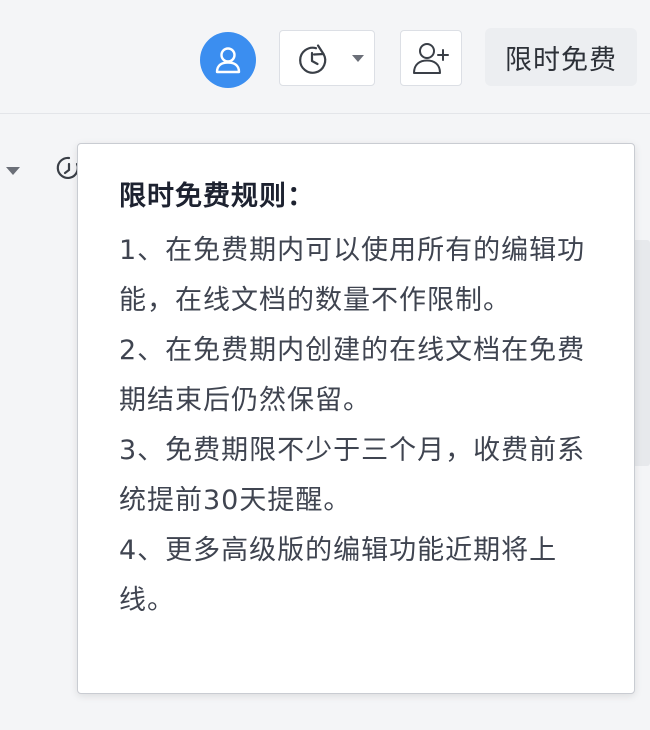 Image resolution: width=650 pixels, height=730 pixels. Describe the element at coordinates (352, 375) in the screenshot. I see `rule-item: 2、在免费期内创建的在线文档在免费期结束后仍然保留。` at that location.